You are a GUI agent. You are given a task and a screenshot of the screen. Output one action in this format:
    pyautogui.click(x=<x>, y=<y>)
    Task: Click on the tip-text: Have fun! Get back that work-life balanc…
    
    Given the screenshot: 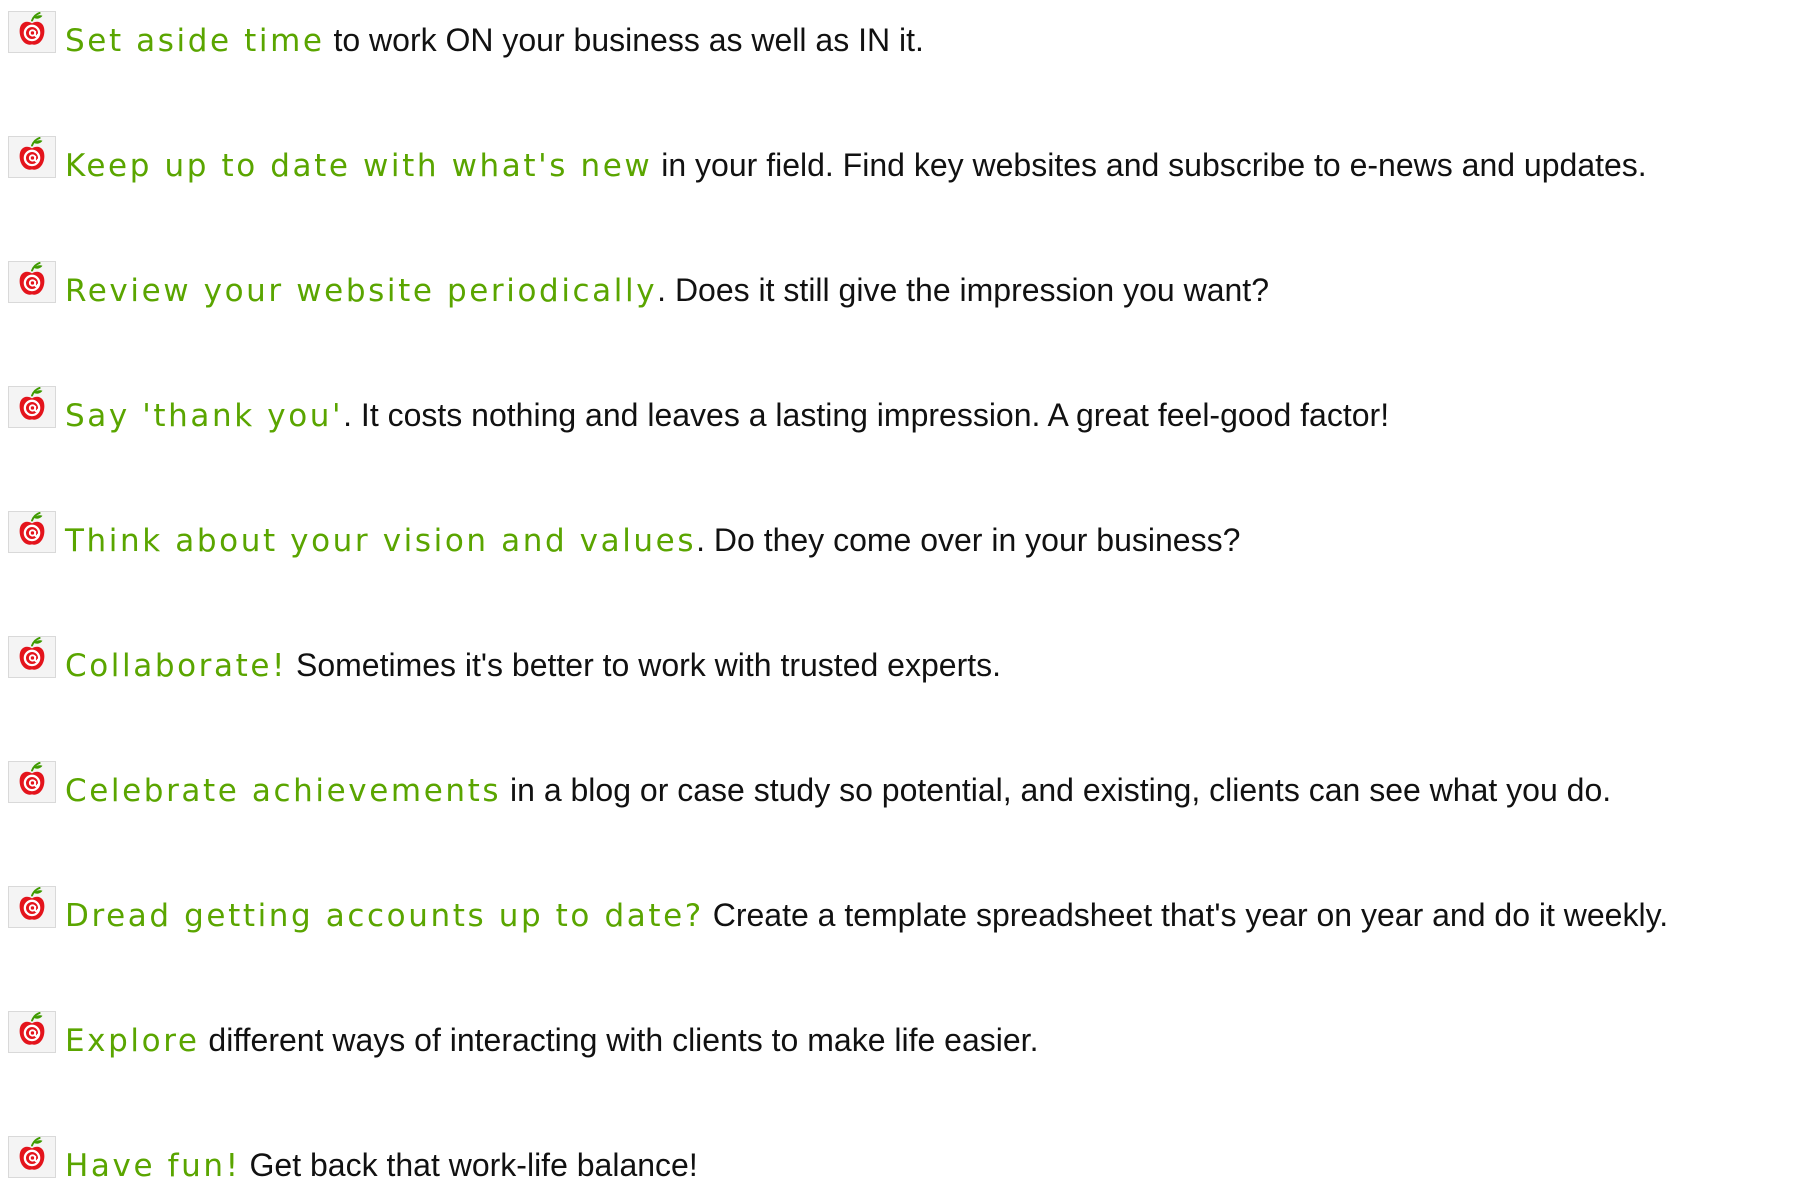 What is the action you would take?
    pyautogui.click(x=381, y=1165)
    